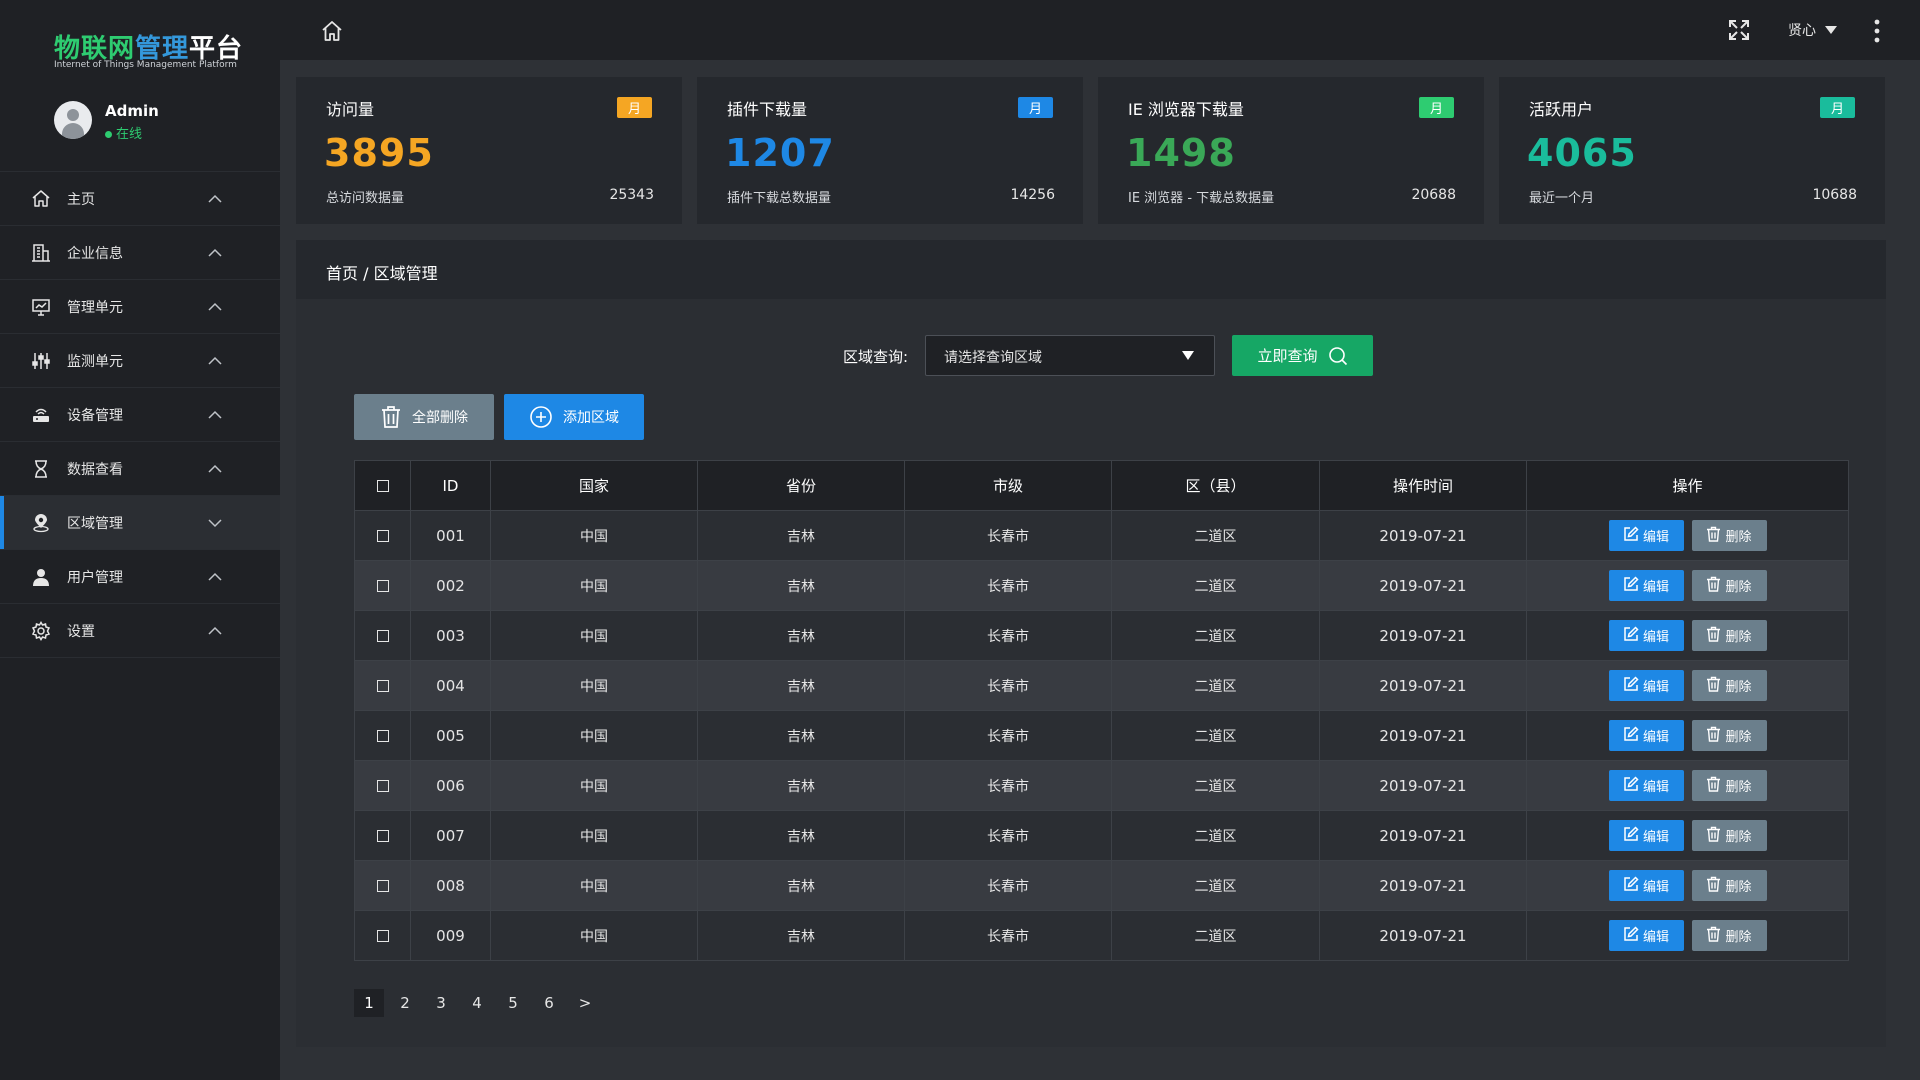 This screenshot has width=1920, height=1080. What do you see at coordinates (140, 577) in the screenshot?
I see `sidebar-item-7: 用户管理` at bounding box center [140, 577].